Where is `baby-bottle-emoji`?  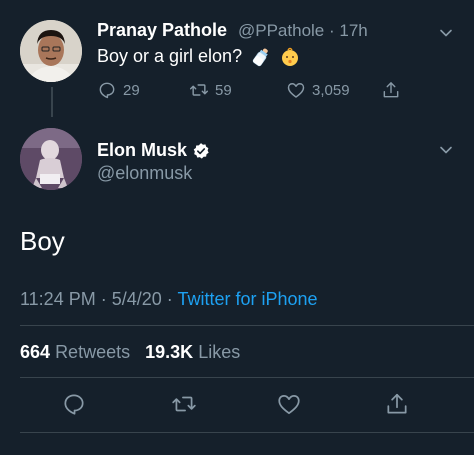 baby-bottle-emoji is located at coordinates (261, 57).